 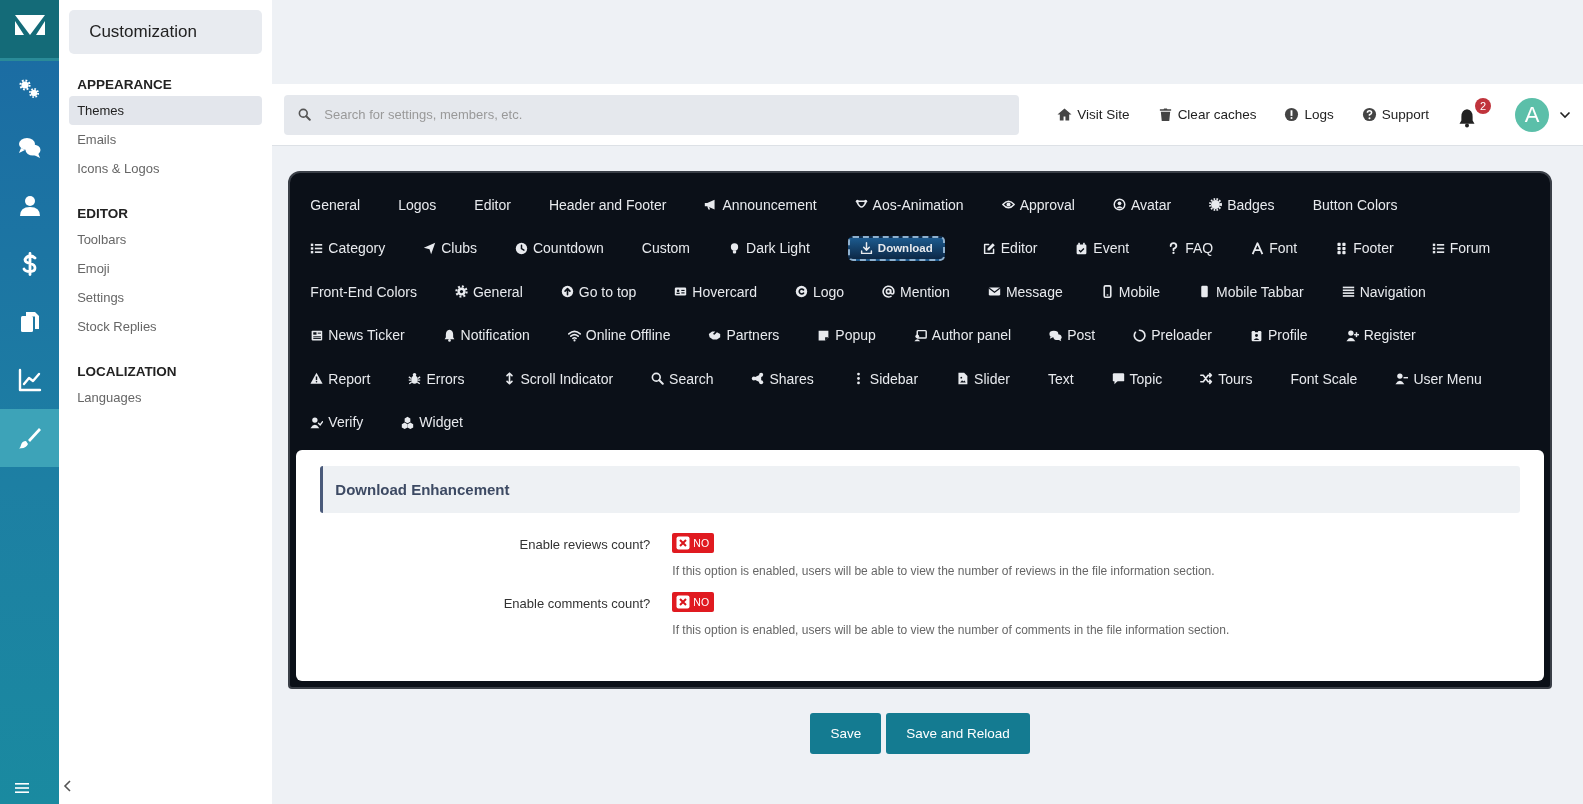 What do you see at coordinates (1119, 205) in the screenshot?
I see `user-circle-icon` at bounding box center [1119, 205].